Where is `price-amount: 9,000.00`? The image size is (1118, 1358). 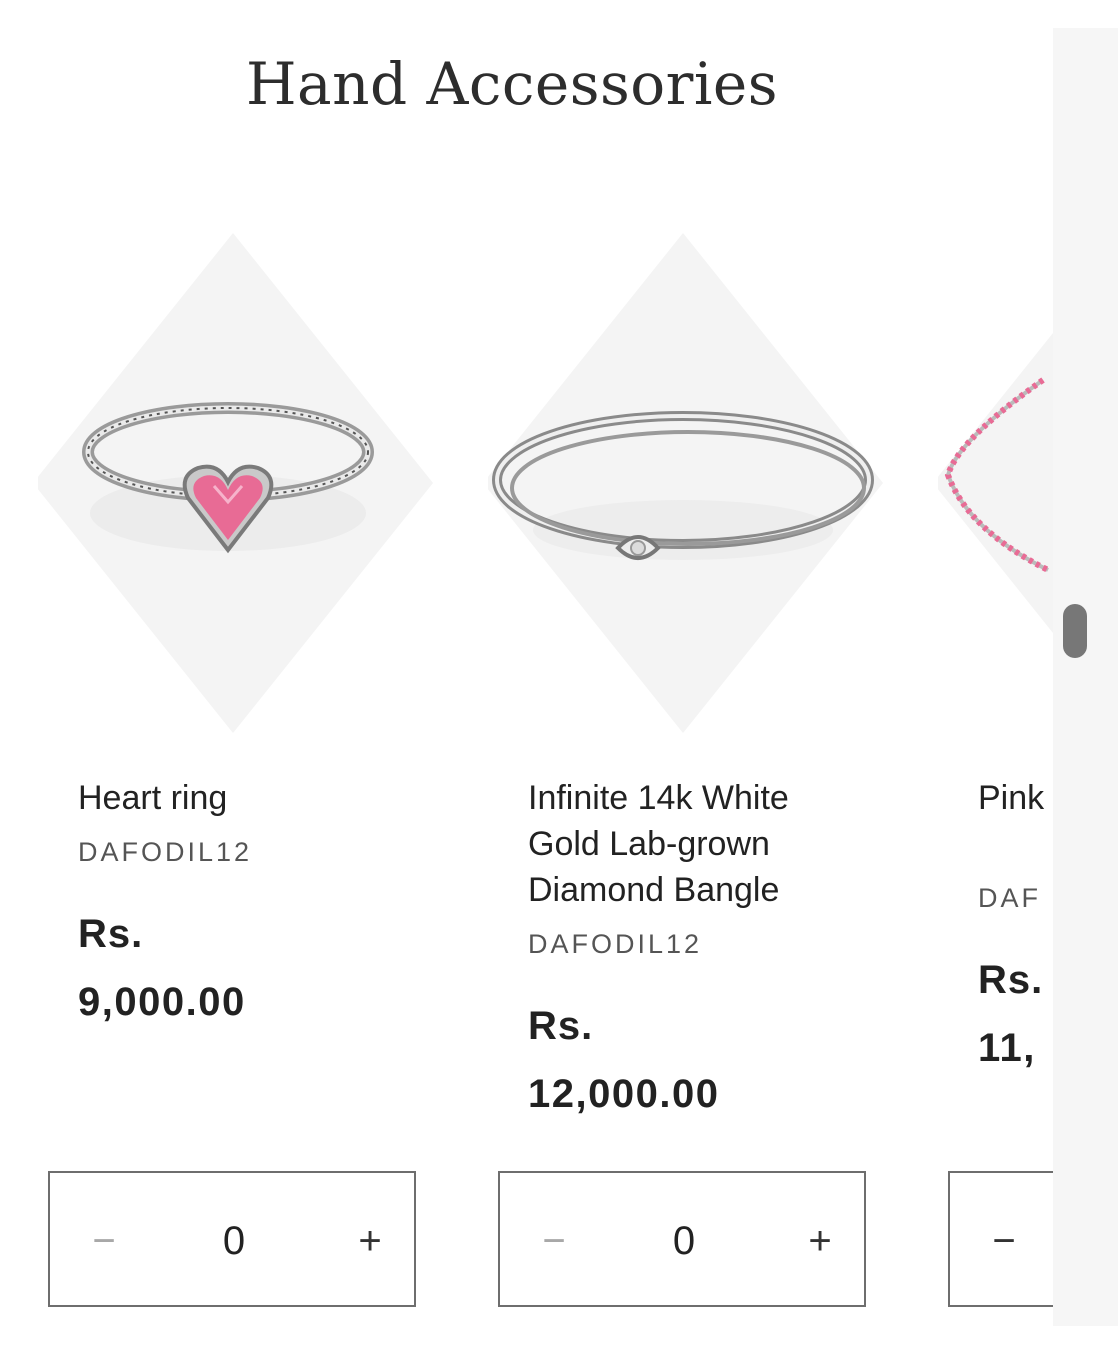
price-amount: 9,000.00 is located at coordinates (162, 1002).